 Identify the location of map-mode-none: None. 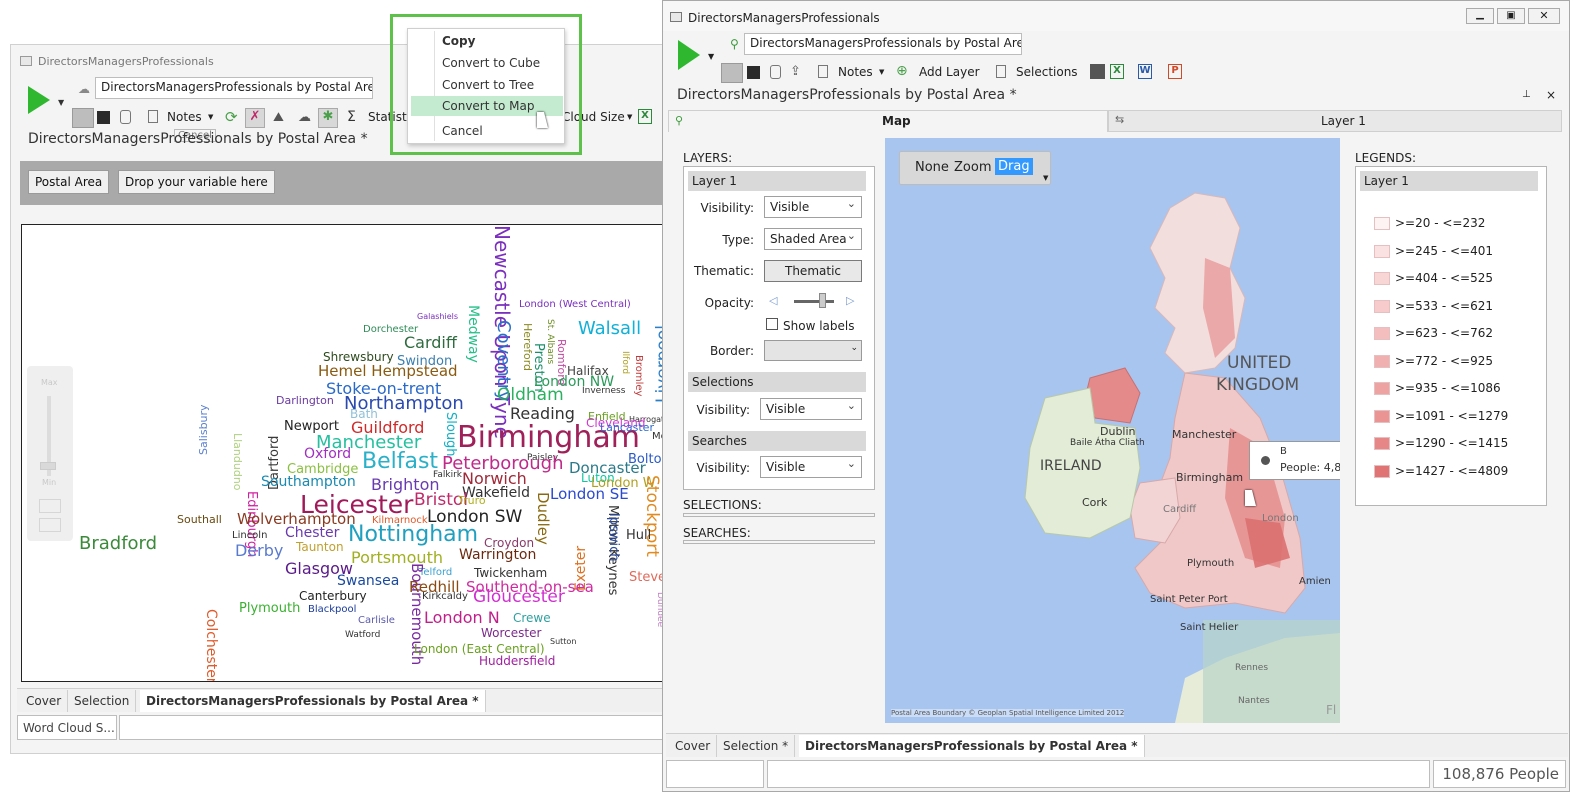
(932, 167).